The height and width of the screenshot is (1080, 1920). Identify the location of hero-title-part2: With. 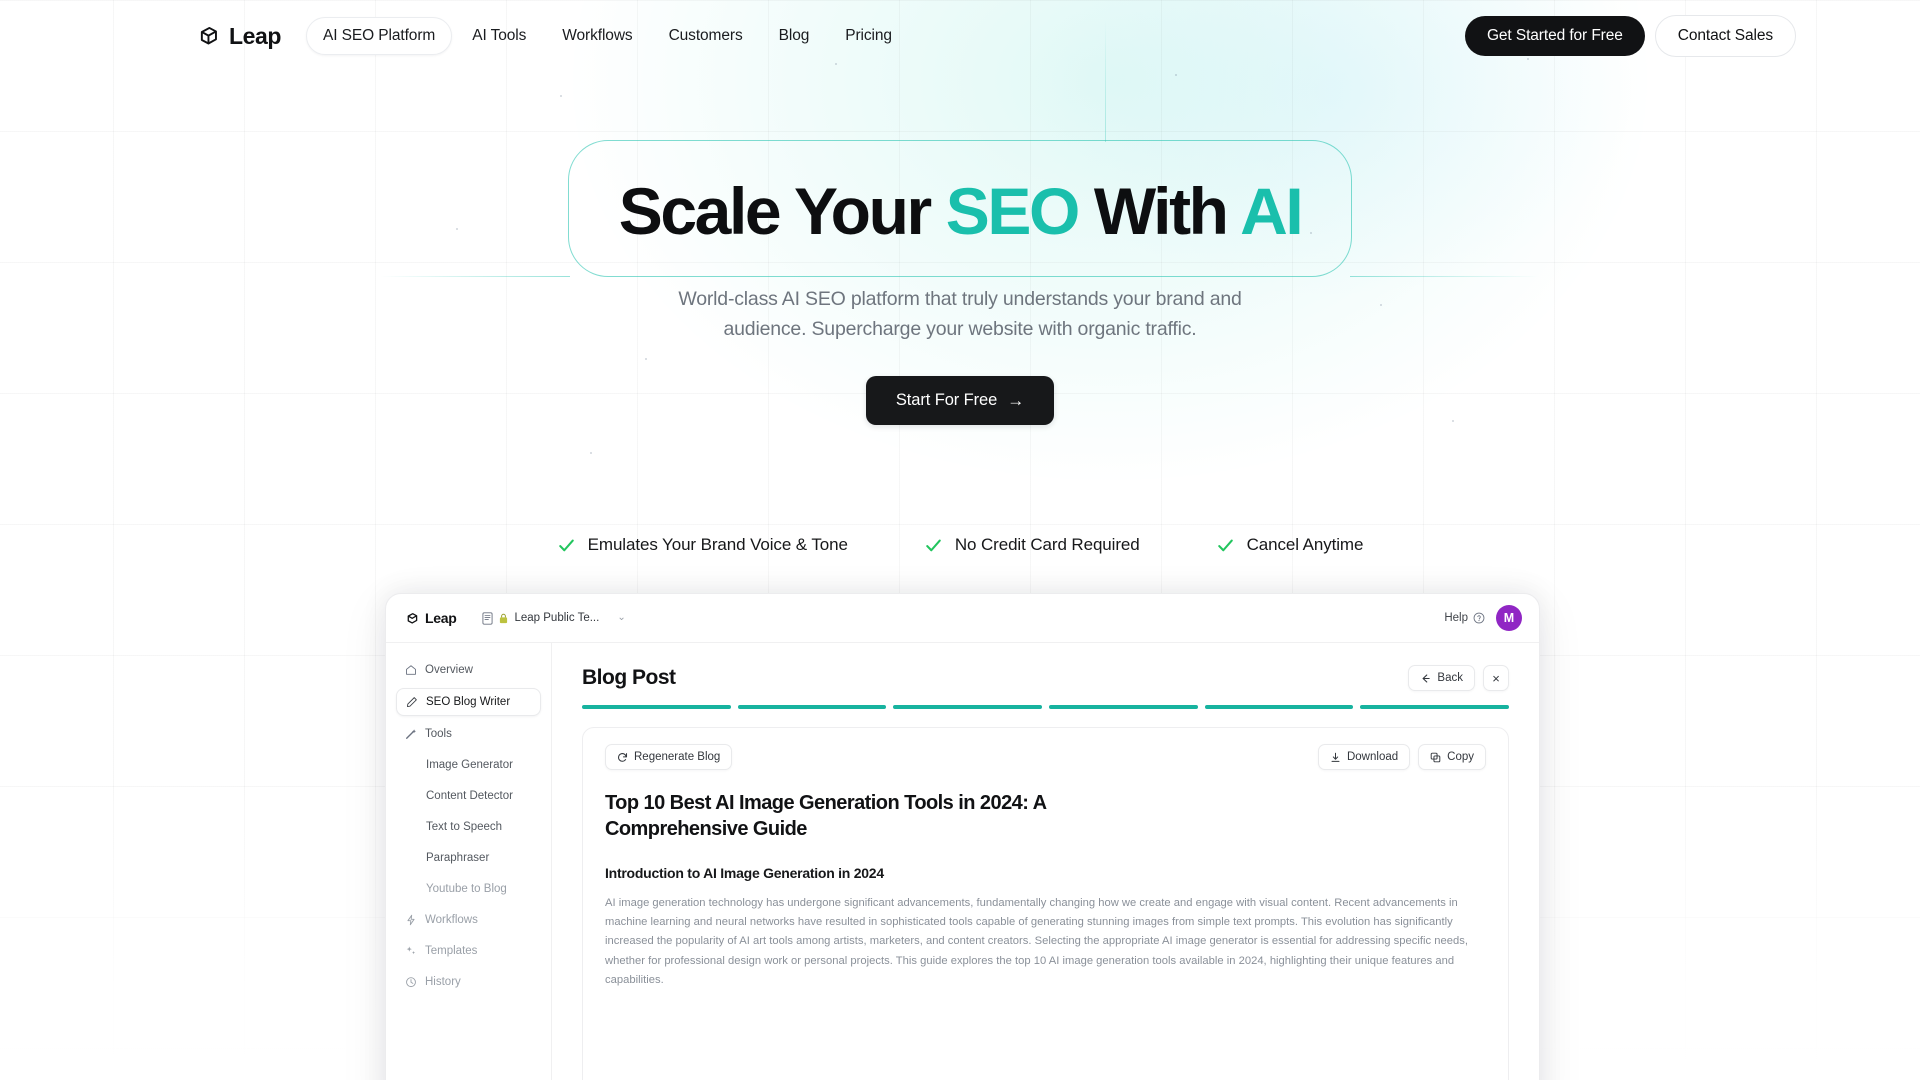
(1159, 211).